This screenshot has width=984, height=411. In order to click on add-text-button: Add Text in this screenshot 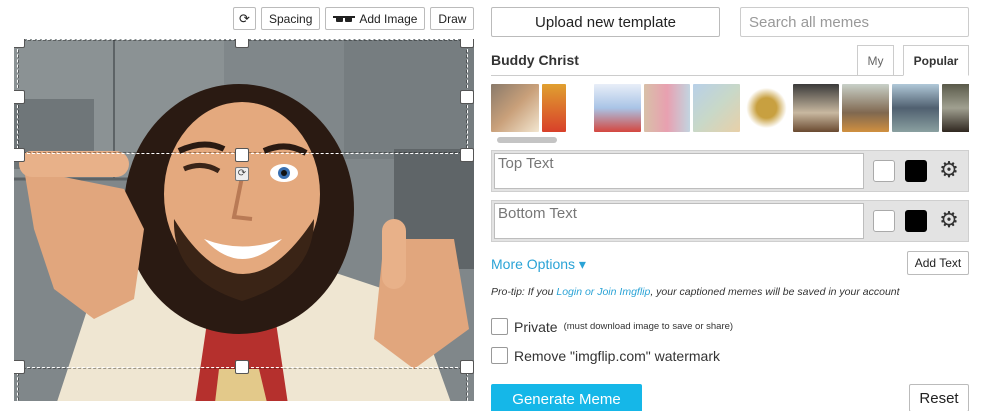, I will do `click(938, 263)`.